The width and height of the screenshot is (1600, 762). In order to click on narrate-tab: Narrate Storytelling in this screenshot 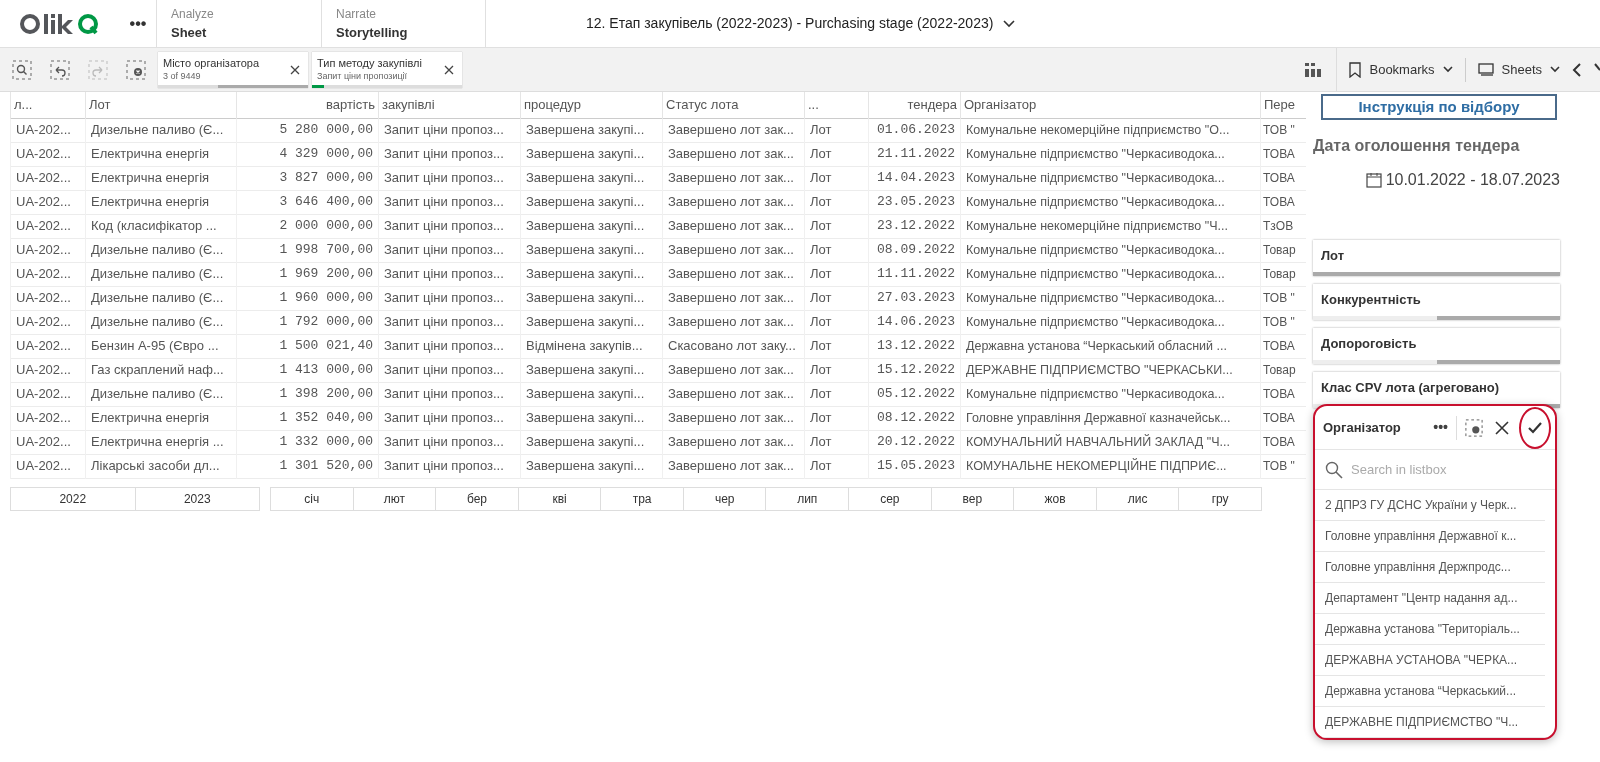, I will do `click(403, 23)`.